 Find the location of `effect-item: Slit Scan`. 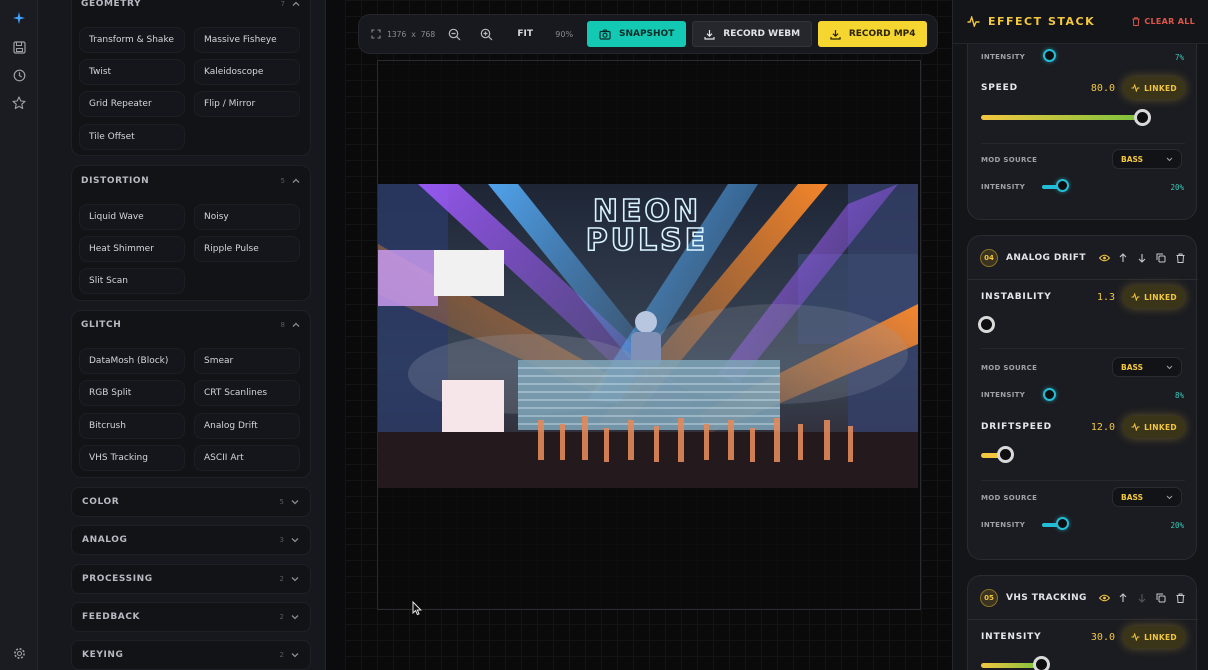

effect-item: Slit Scan is located at coordinates (132, 281).